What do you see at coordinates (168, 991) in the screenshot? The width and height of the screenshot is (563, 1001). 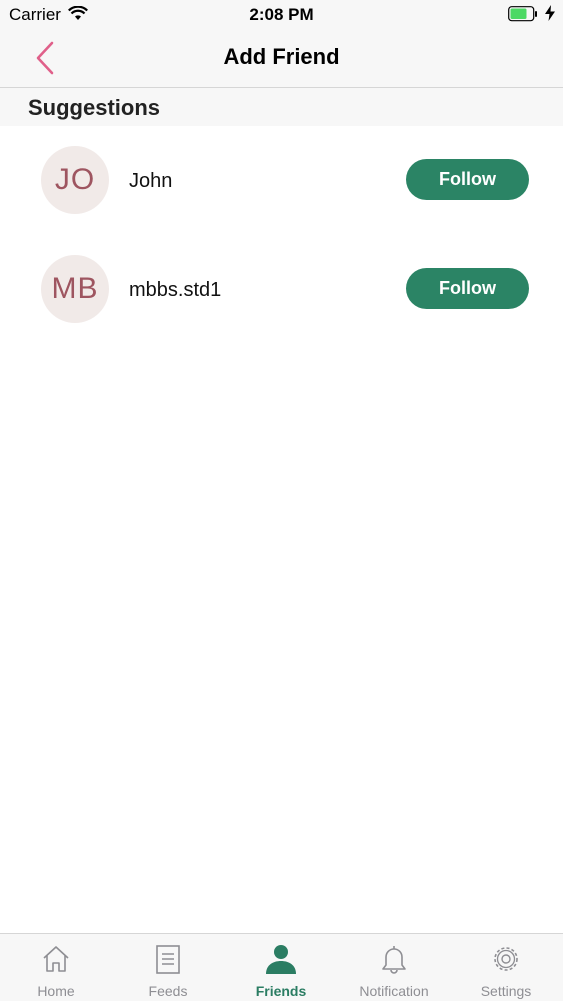 I see `tab-label: Feeds` at bounding box center [168, 991].